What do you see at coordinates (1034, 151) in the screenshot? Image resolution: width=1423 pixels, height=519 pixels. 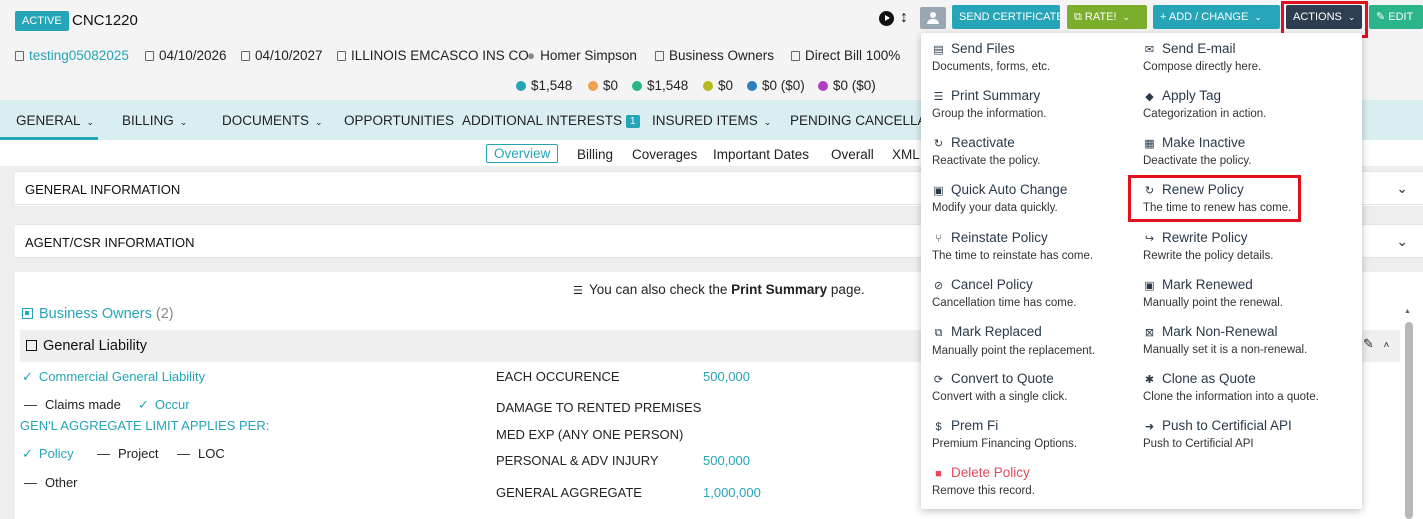 I see `menu-item-reactivate: ↻ Reactivate Reactivate the policy.` at bounding box center [1034, 151].